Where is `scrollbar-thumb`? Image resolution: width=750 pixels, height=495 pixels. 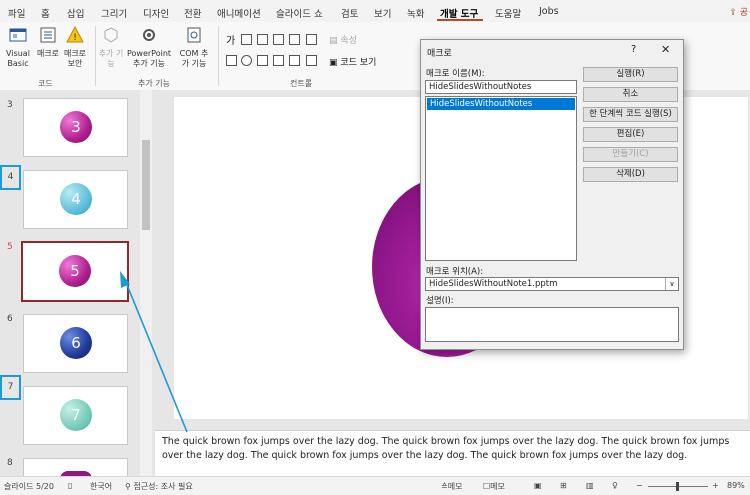 scrollbar-thumb is located at coordinates (146, 185).